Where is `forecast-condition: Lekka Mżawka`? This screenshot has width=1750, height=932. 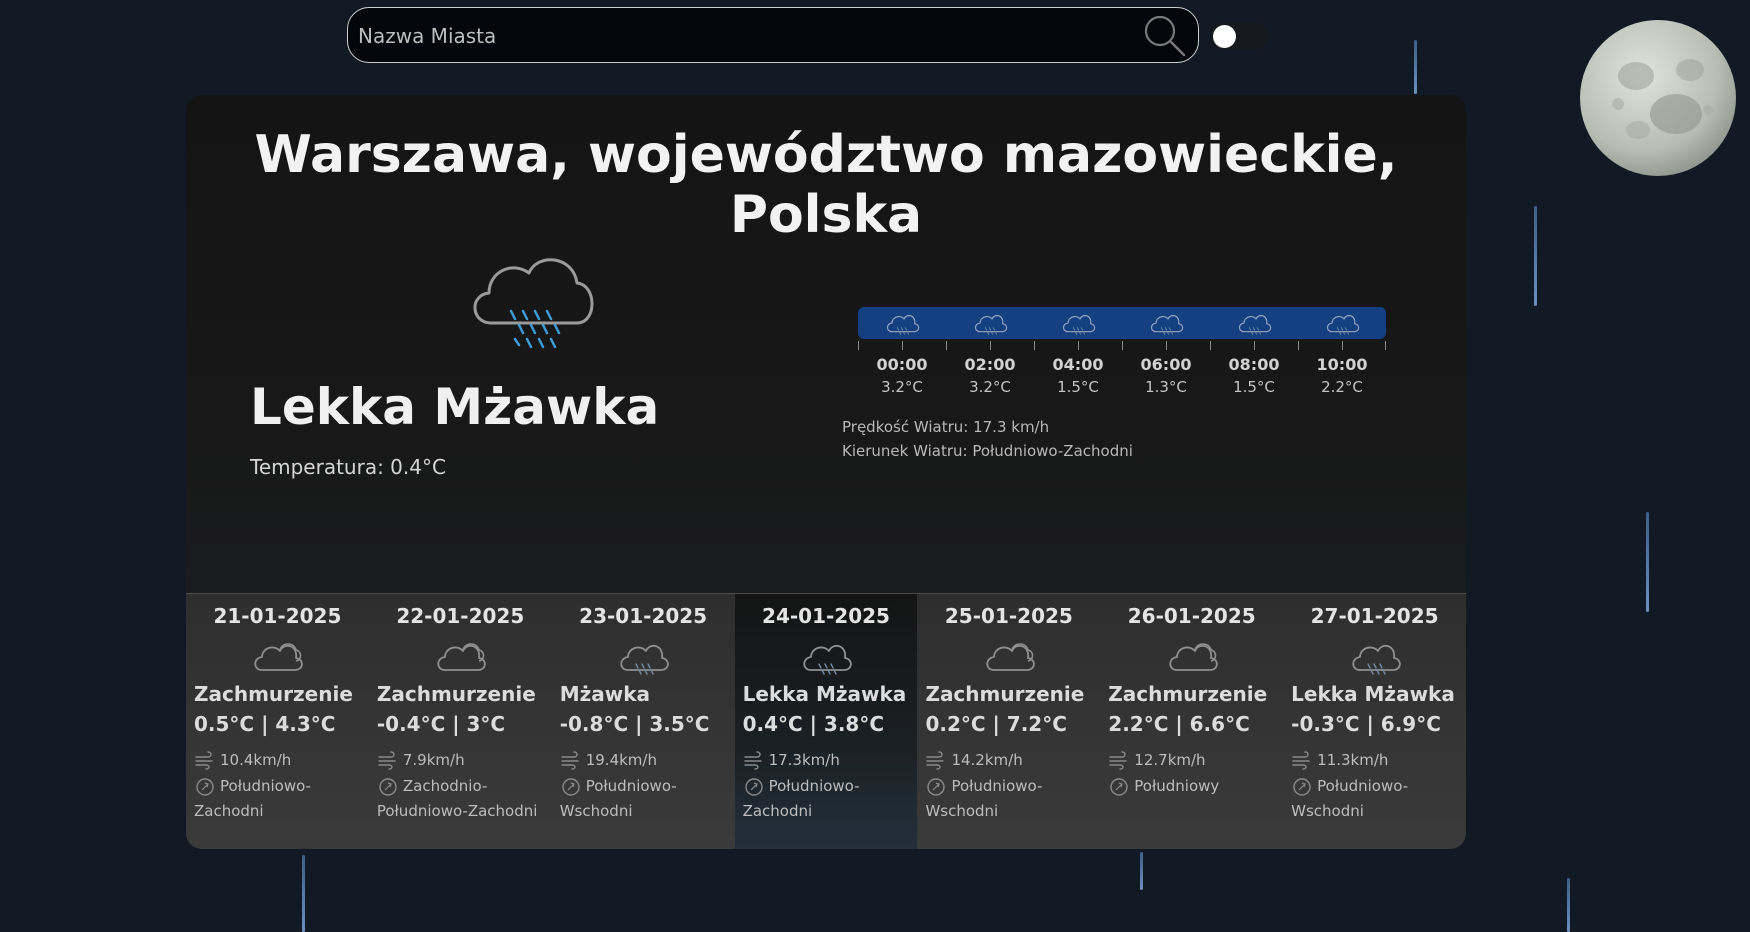 forecast-condition: Lekka Mżawka is located at coordinates (824, 694).